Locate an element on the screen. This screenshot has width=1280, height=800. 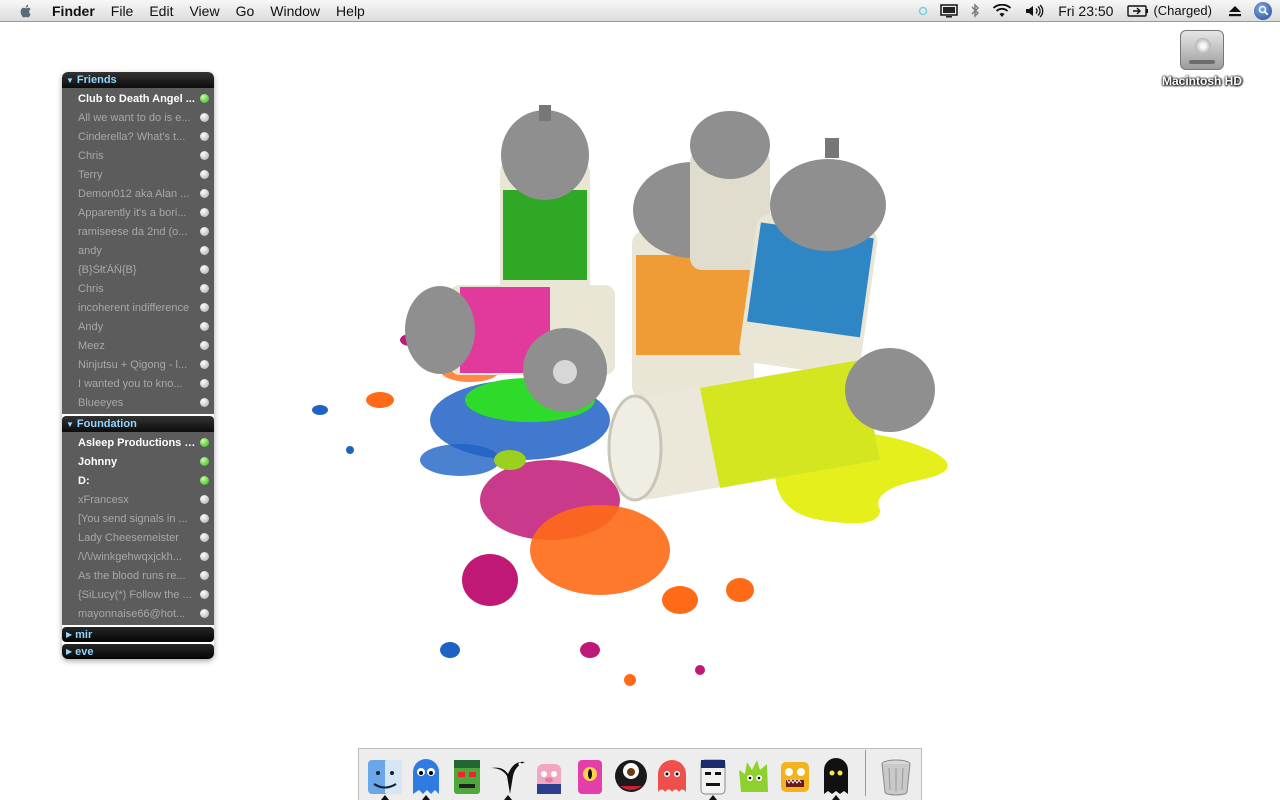
menu-edit: Edit is located at coordinates (161, 11).